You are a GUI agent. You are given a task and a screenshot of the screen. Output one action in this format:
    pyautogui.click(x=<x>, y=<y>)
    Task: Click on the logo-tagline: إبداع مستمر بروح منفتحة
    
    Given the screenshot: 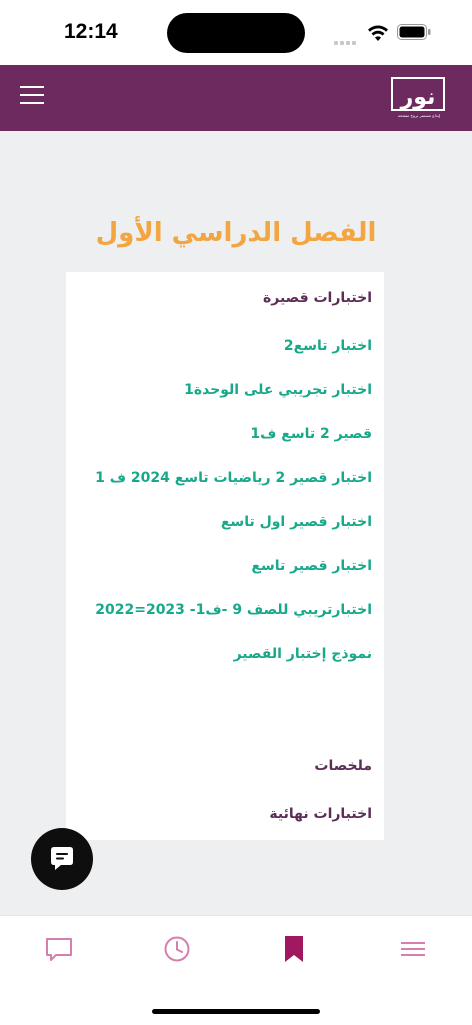 What is the action you would take?
    pyautogui.click(x=419, y=115)
    